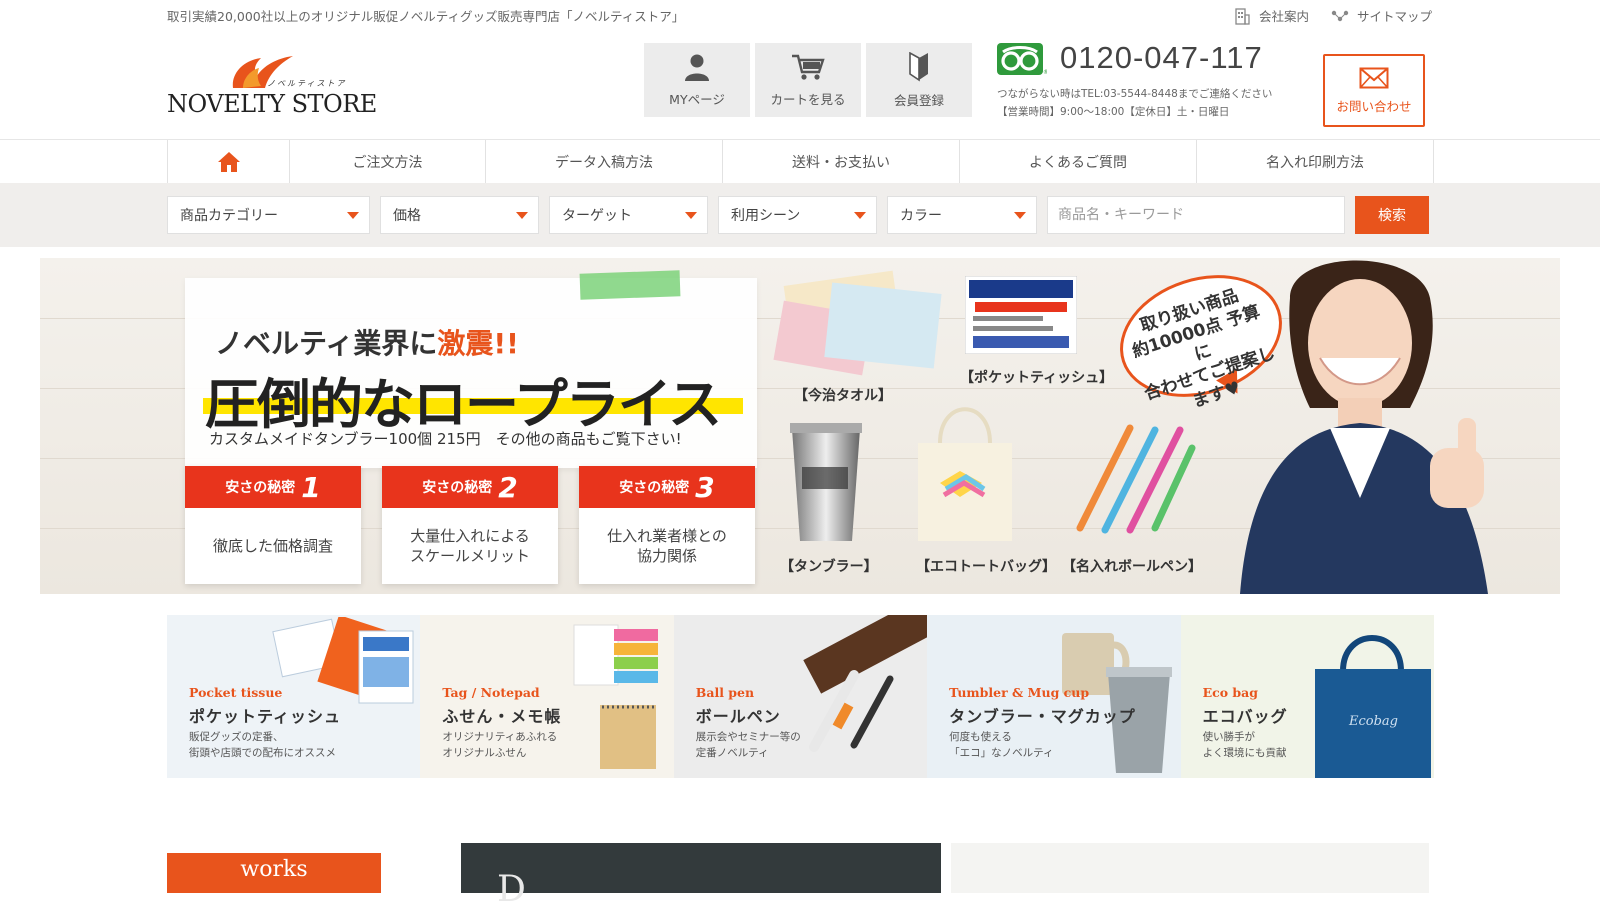  I want to click on nav-printing: 名入れ印刷方法, so click(1315, 162).